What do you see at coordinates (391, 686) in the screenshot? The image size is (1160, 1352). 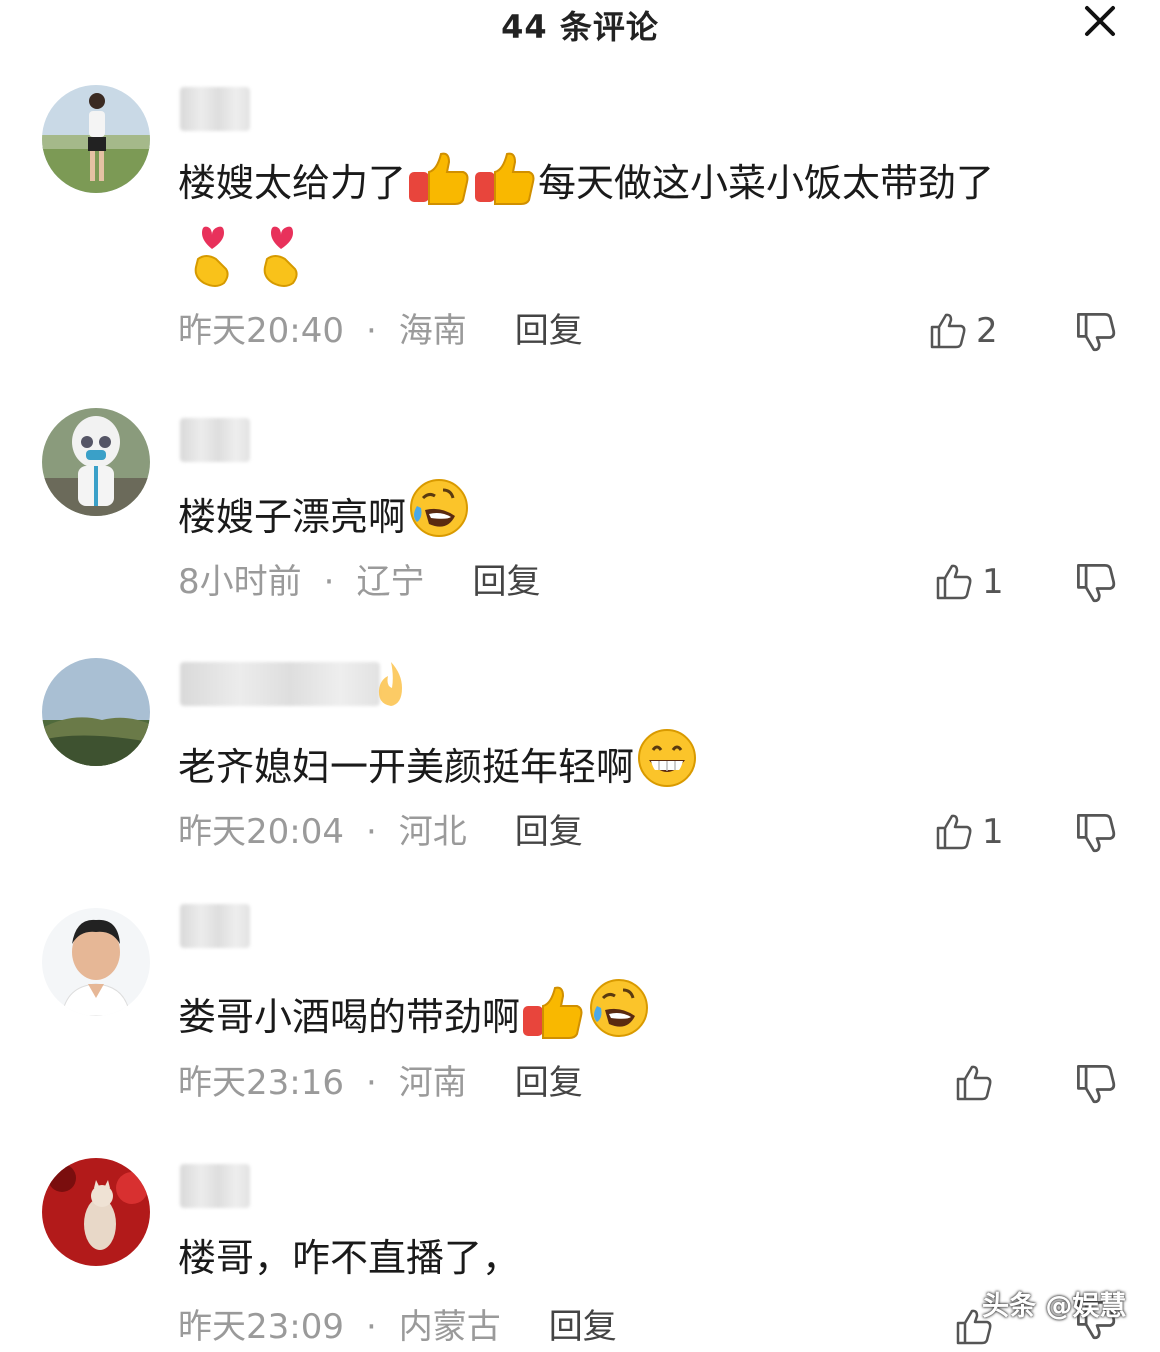 I see `flame-icon` at bounding box center [391, 686].